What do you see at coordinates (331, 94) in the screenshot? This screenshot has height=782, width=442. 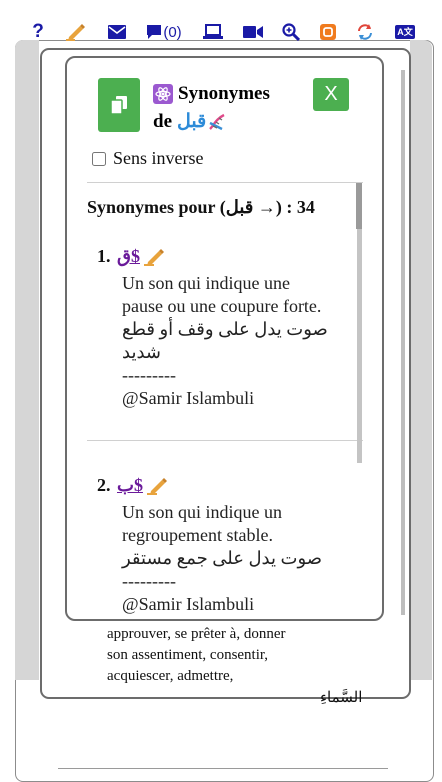 I see `close-button: X` at bounding box center [331, 94].